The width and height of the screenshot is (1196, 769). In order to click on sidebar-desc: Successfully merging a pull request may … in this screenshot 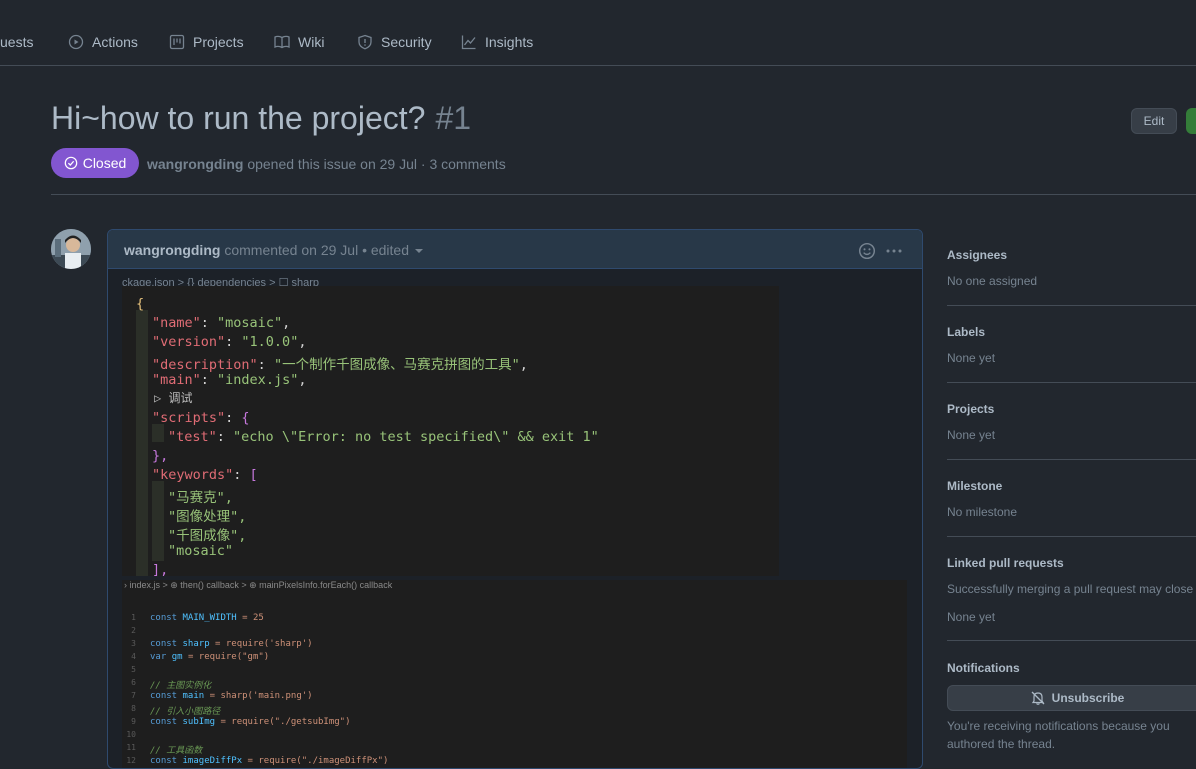, I will do `click(1071, 589)`.